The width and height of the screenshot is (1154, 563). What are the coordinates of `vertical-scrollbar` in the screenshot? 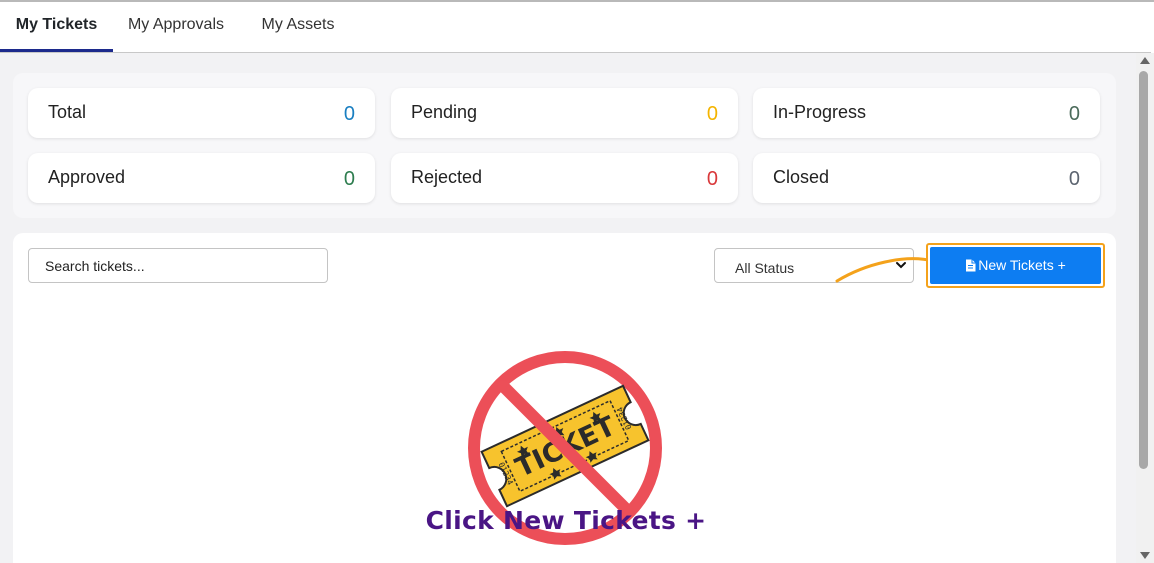 It's located at (1145, 308).